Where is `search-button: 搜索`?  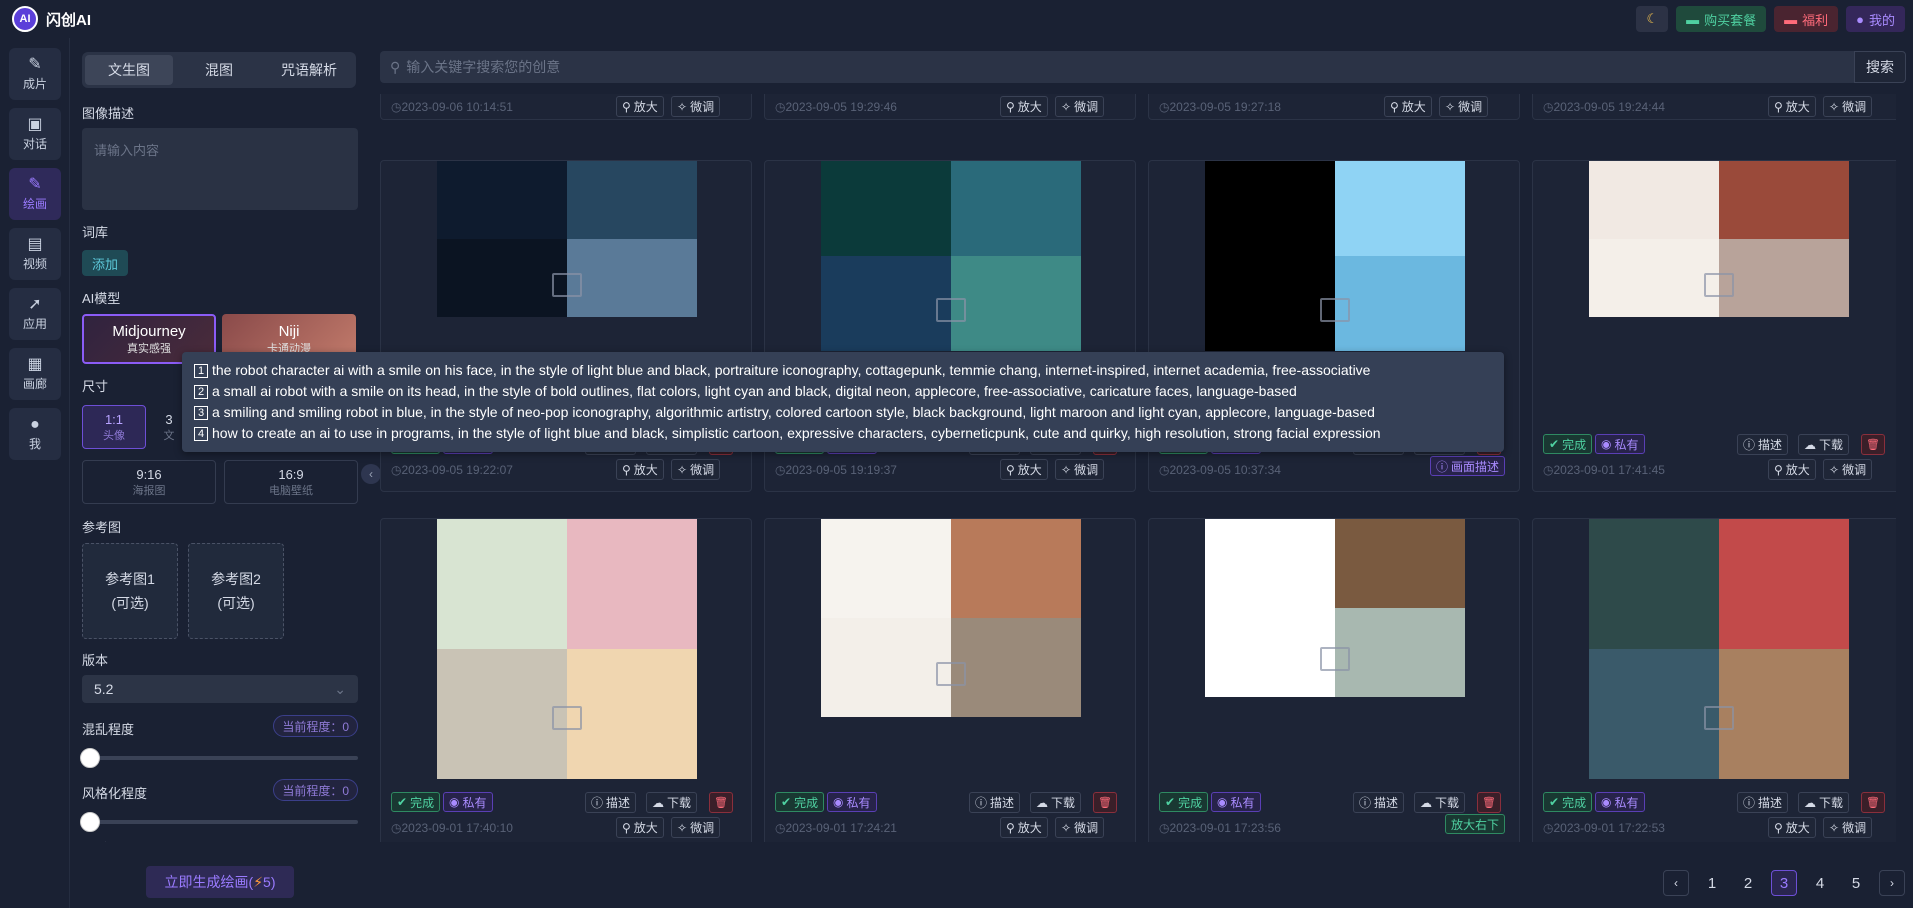 search-button: 搜索 is located at coordinates (1880, 67).